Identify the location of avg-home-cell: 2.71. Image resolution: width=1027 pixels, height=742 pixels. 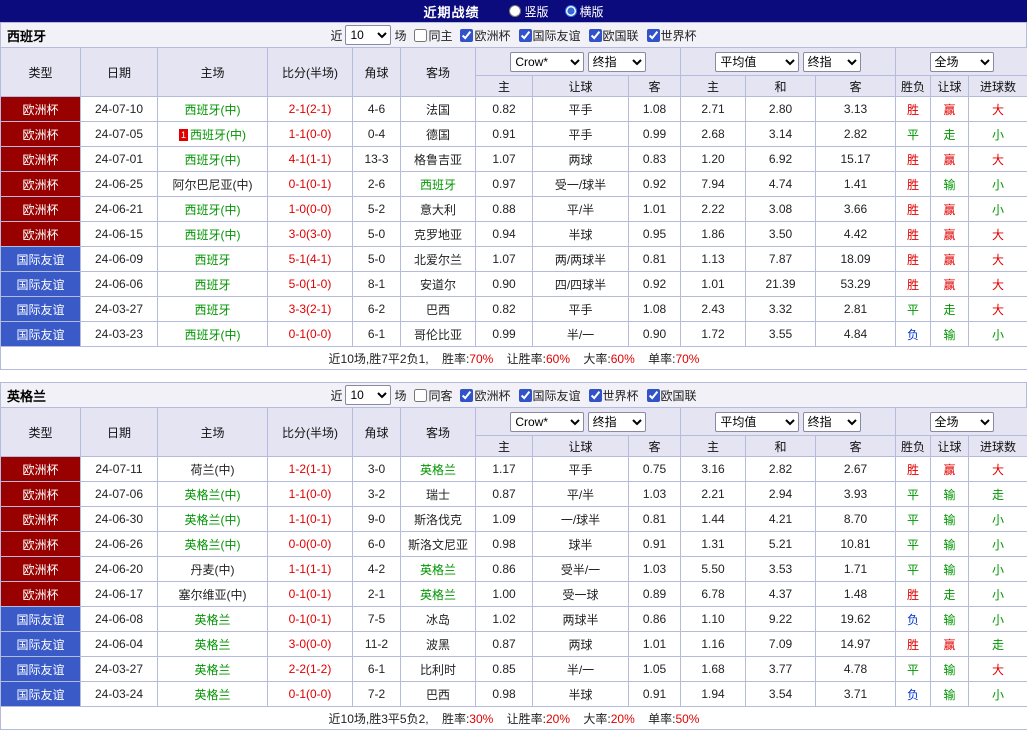
(713, 109).